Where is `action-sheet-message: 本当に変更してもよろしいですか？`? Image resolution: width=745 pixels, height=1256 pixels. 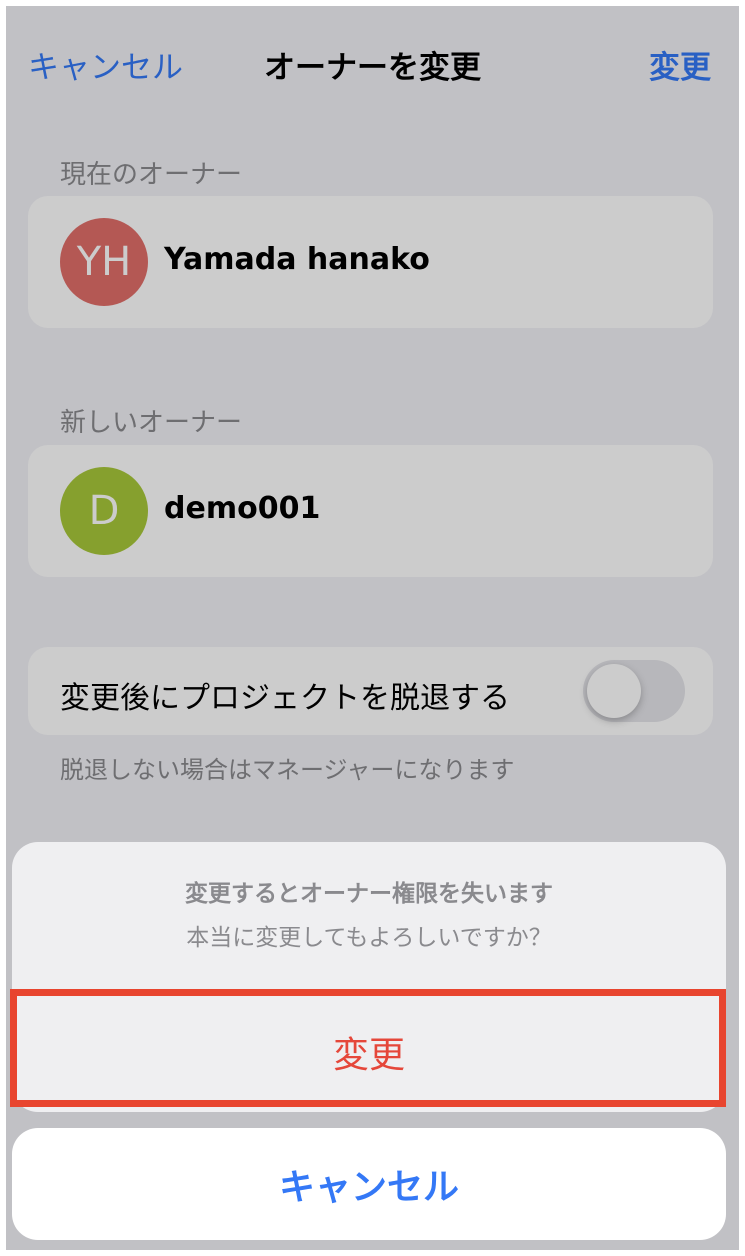
action-sheet-message: 本当に変更してもよろしいですか？ is located at coordinates (369, 938).